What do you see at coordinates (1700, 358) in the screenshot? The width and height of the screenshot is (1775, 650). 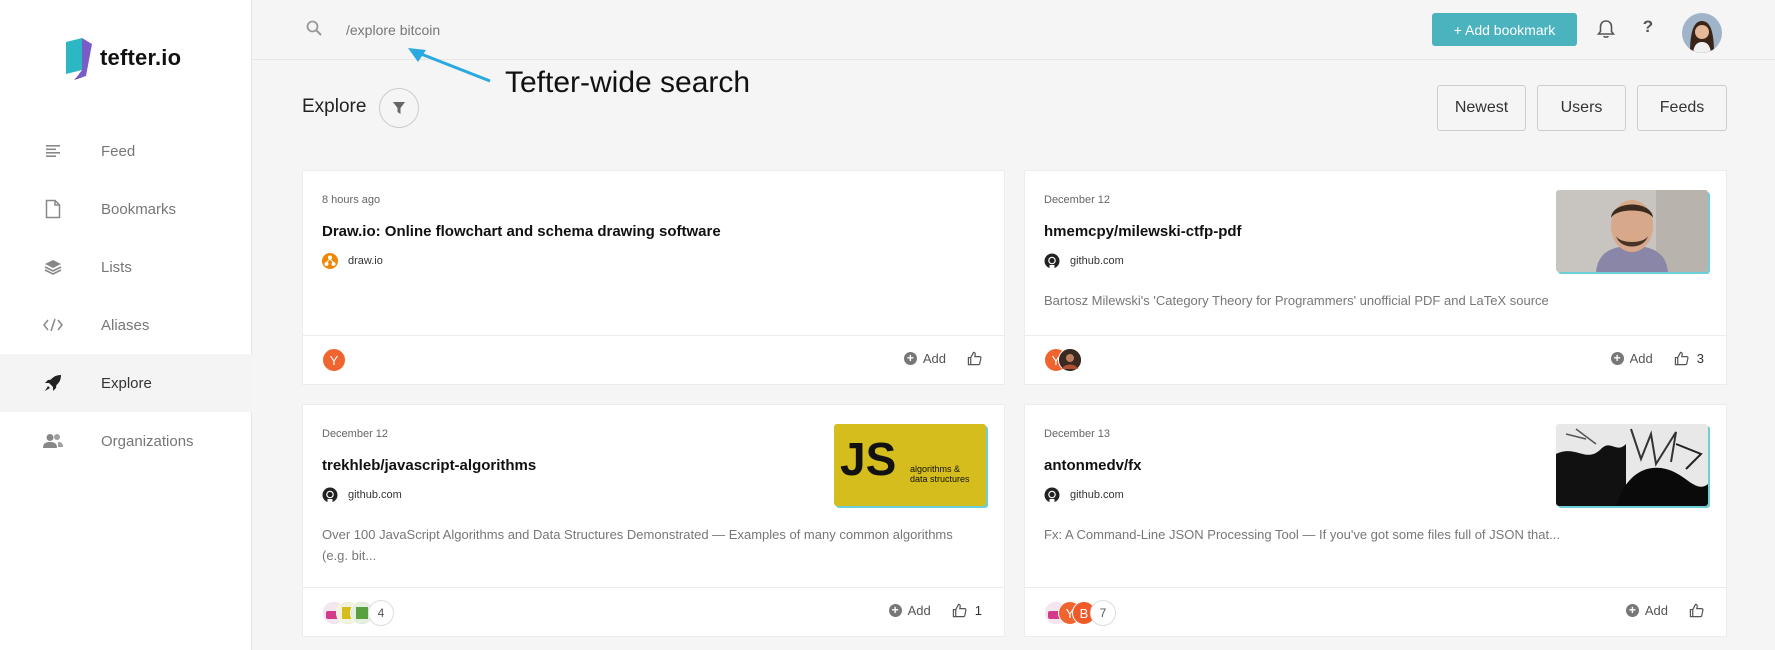 I see `like-count: 3` at bounding box center [1700, 358].